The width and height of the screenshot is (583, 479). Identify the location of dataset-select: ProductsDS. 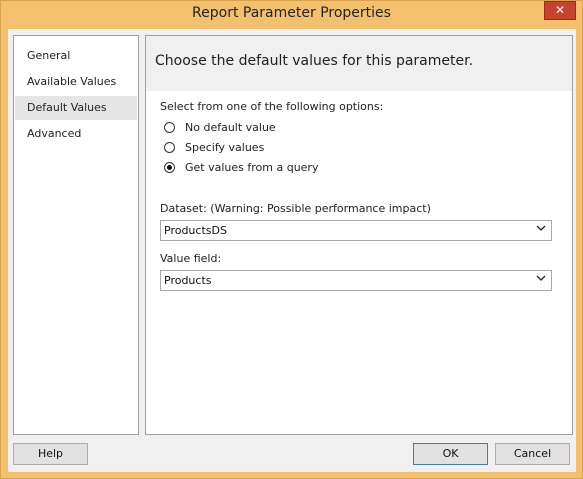
(356, 230).